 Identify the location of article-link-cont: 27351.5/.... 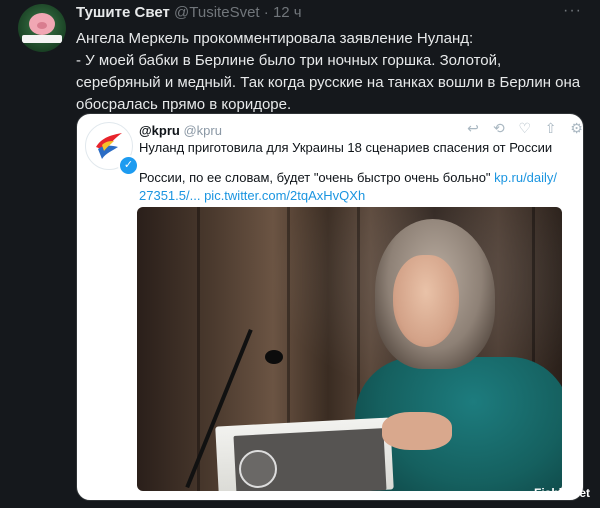
(169, 195).